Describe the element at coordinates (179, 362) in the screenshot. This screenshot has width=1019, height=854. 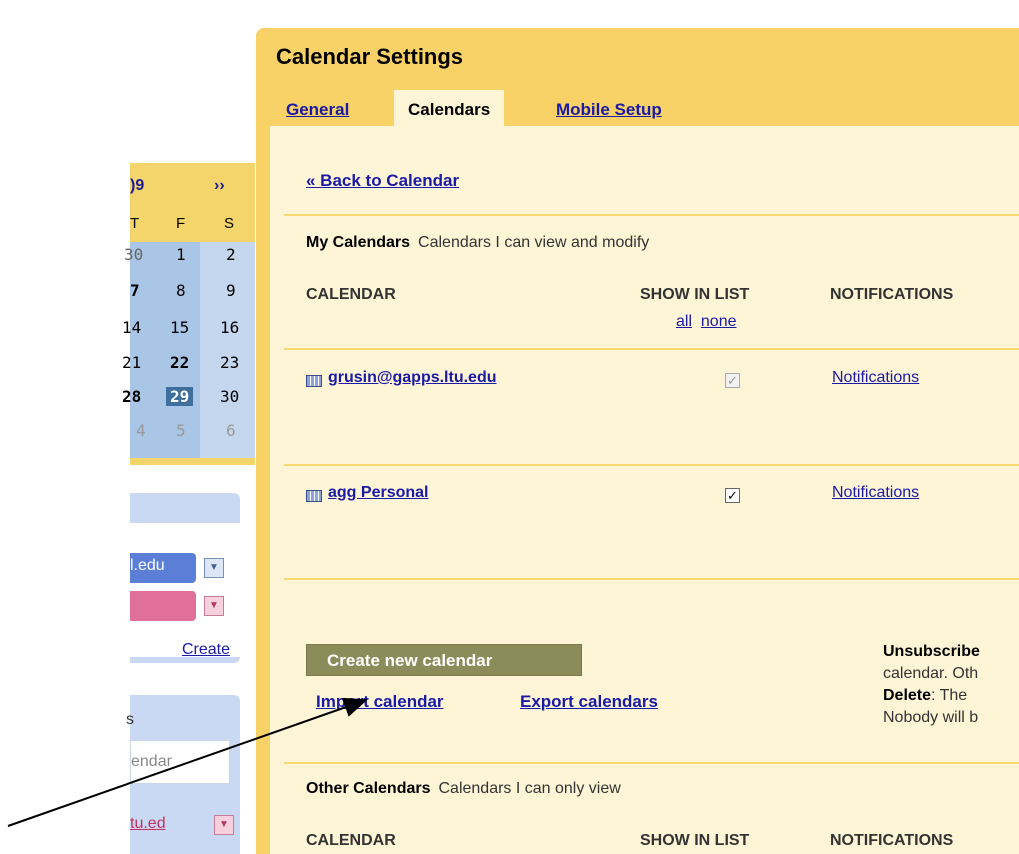
I see `day-cell: 22` at that location.